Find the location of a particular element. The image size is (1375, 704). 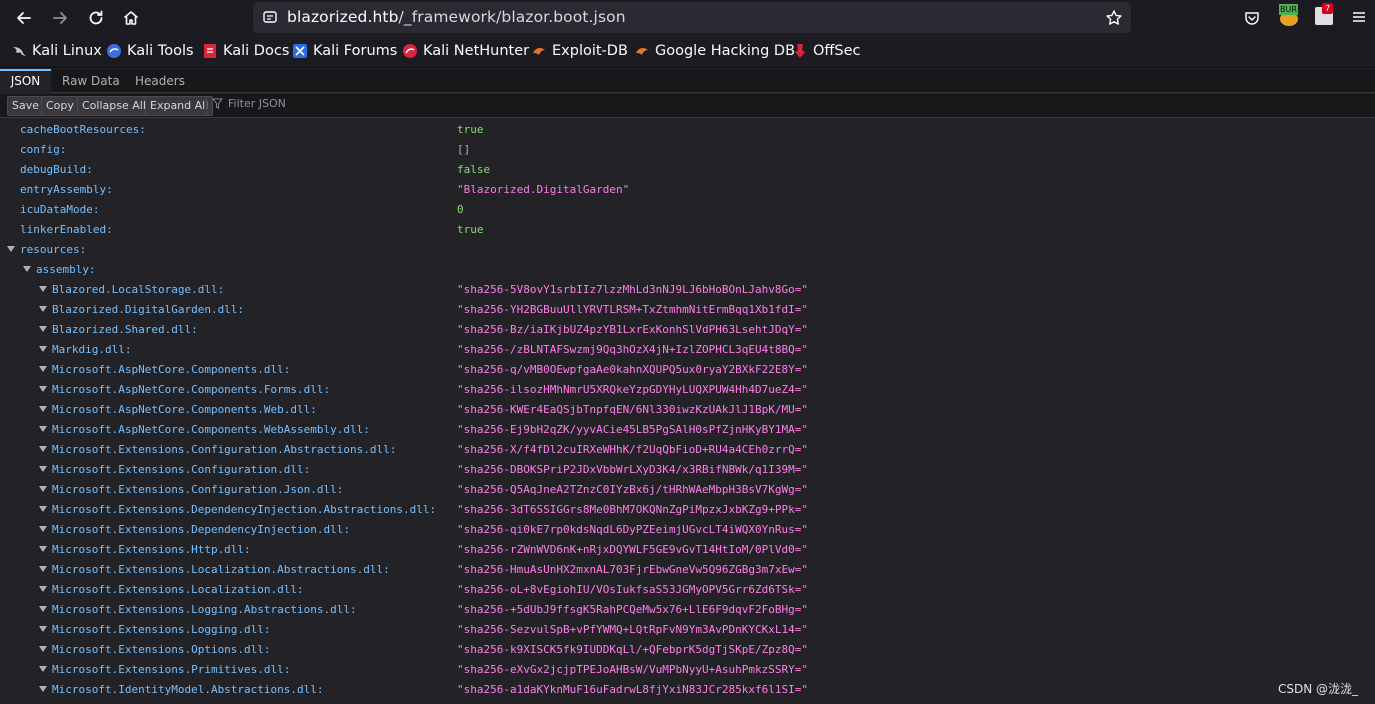

bookmark-star-icon is located at coordinates (1114, 18).